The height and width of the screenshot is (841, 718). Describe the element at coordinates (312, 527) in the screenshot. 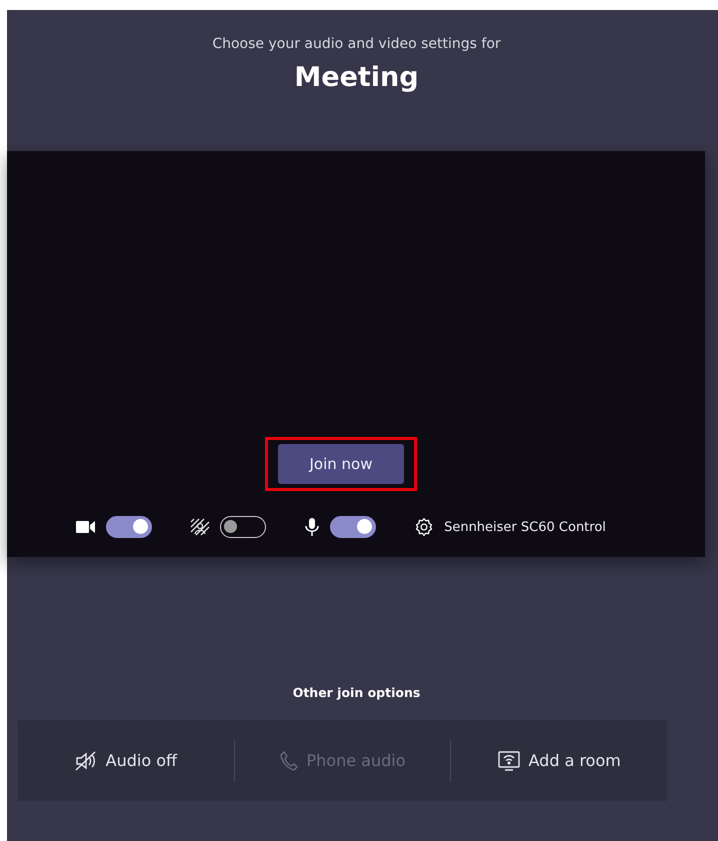

I see `microphone-icon` at that location.